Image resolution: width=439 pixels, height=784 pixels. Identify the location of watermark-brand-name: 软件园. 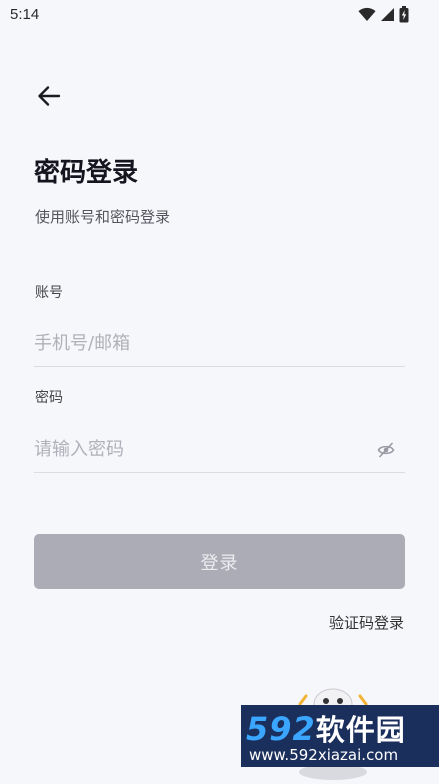
(360, 730).